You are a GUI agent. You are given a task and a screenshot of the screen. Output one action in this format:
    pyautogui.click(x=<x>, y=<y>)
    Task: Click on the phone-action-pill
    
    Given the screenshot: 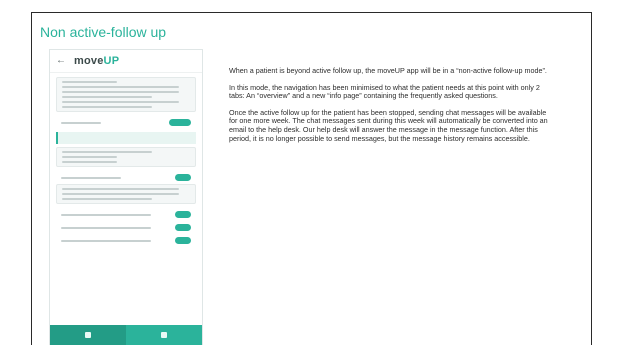 What is the action you would take?
    pyautogui.click(x=180, y=122)
    